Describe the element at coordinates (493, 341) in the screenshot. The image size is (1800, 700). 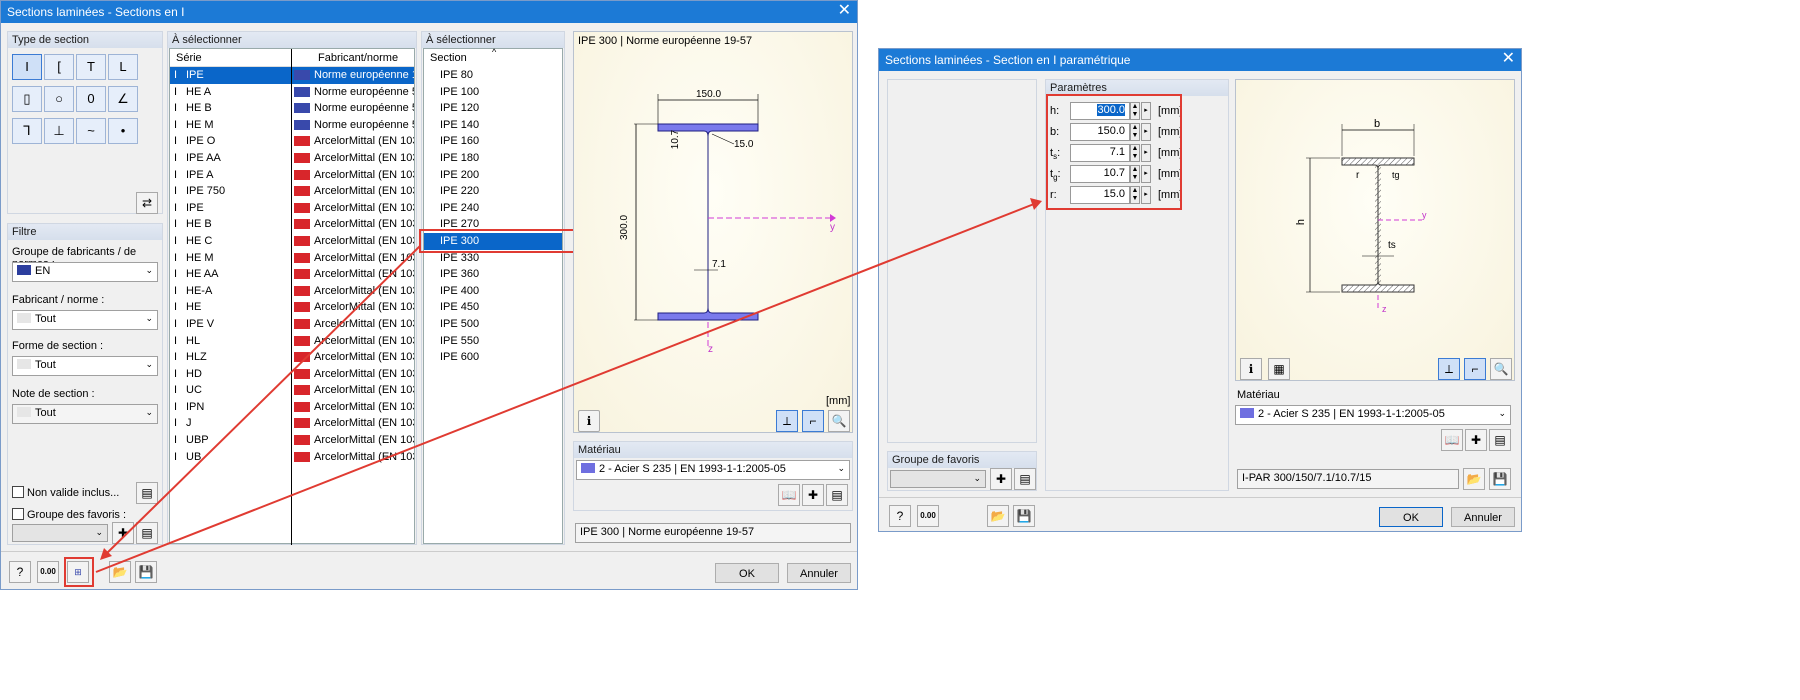
I see `list-item: IPE 550` at that location.